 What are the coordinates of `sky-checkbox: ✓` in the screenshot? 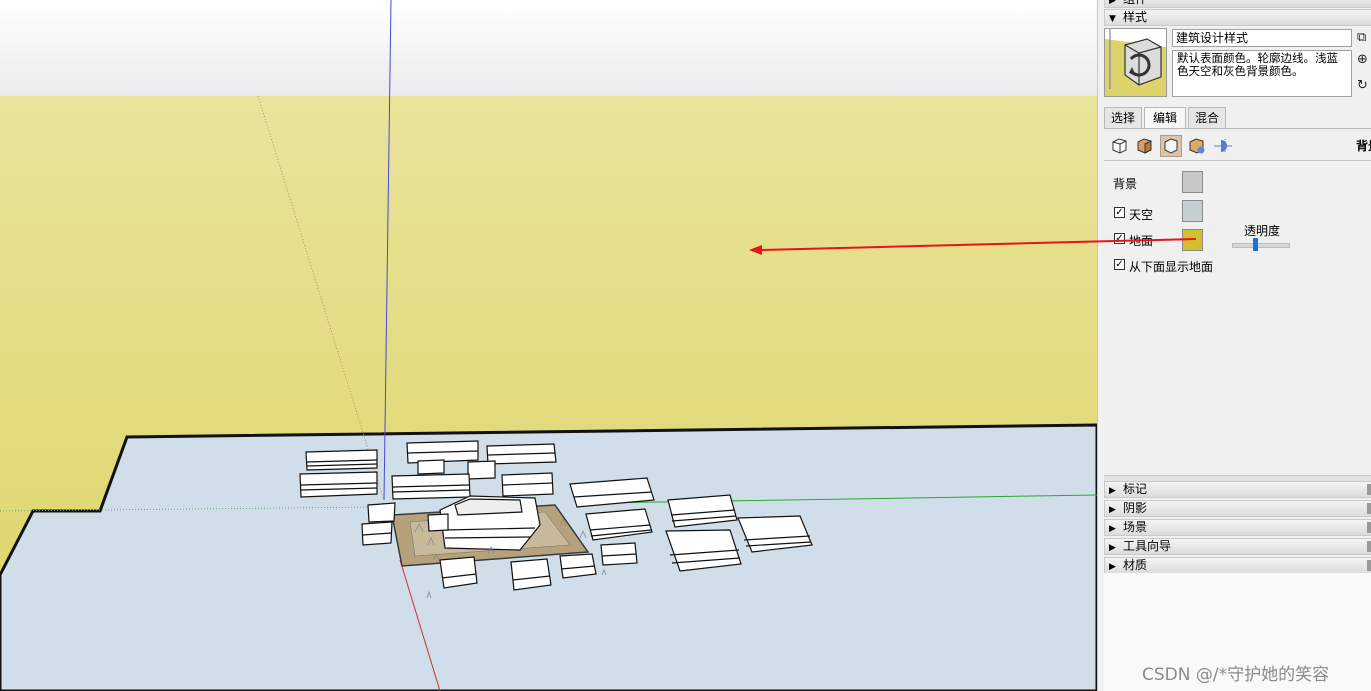 It's located at (1119, 212).